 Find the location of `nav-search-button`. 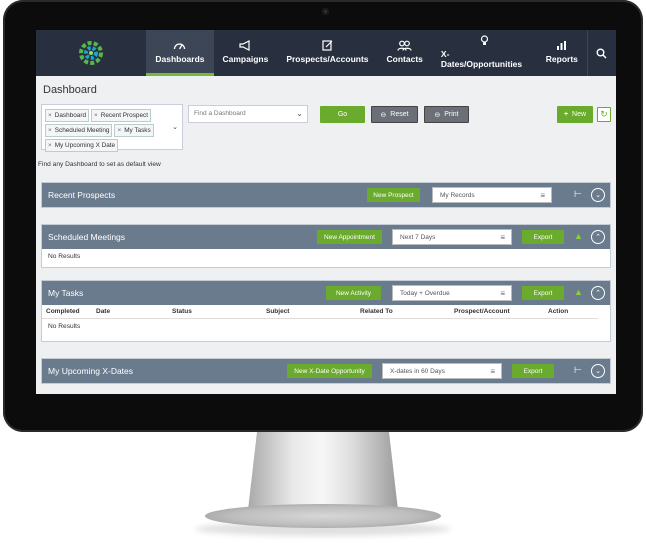

nav-search-button is located at coordinates (601, 53).